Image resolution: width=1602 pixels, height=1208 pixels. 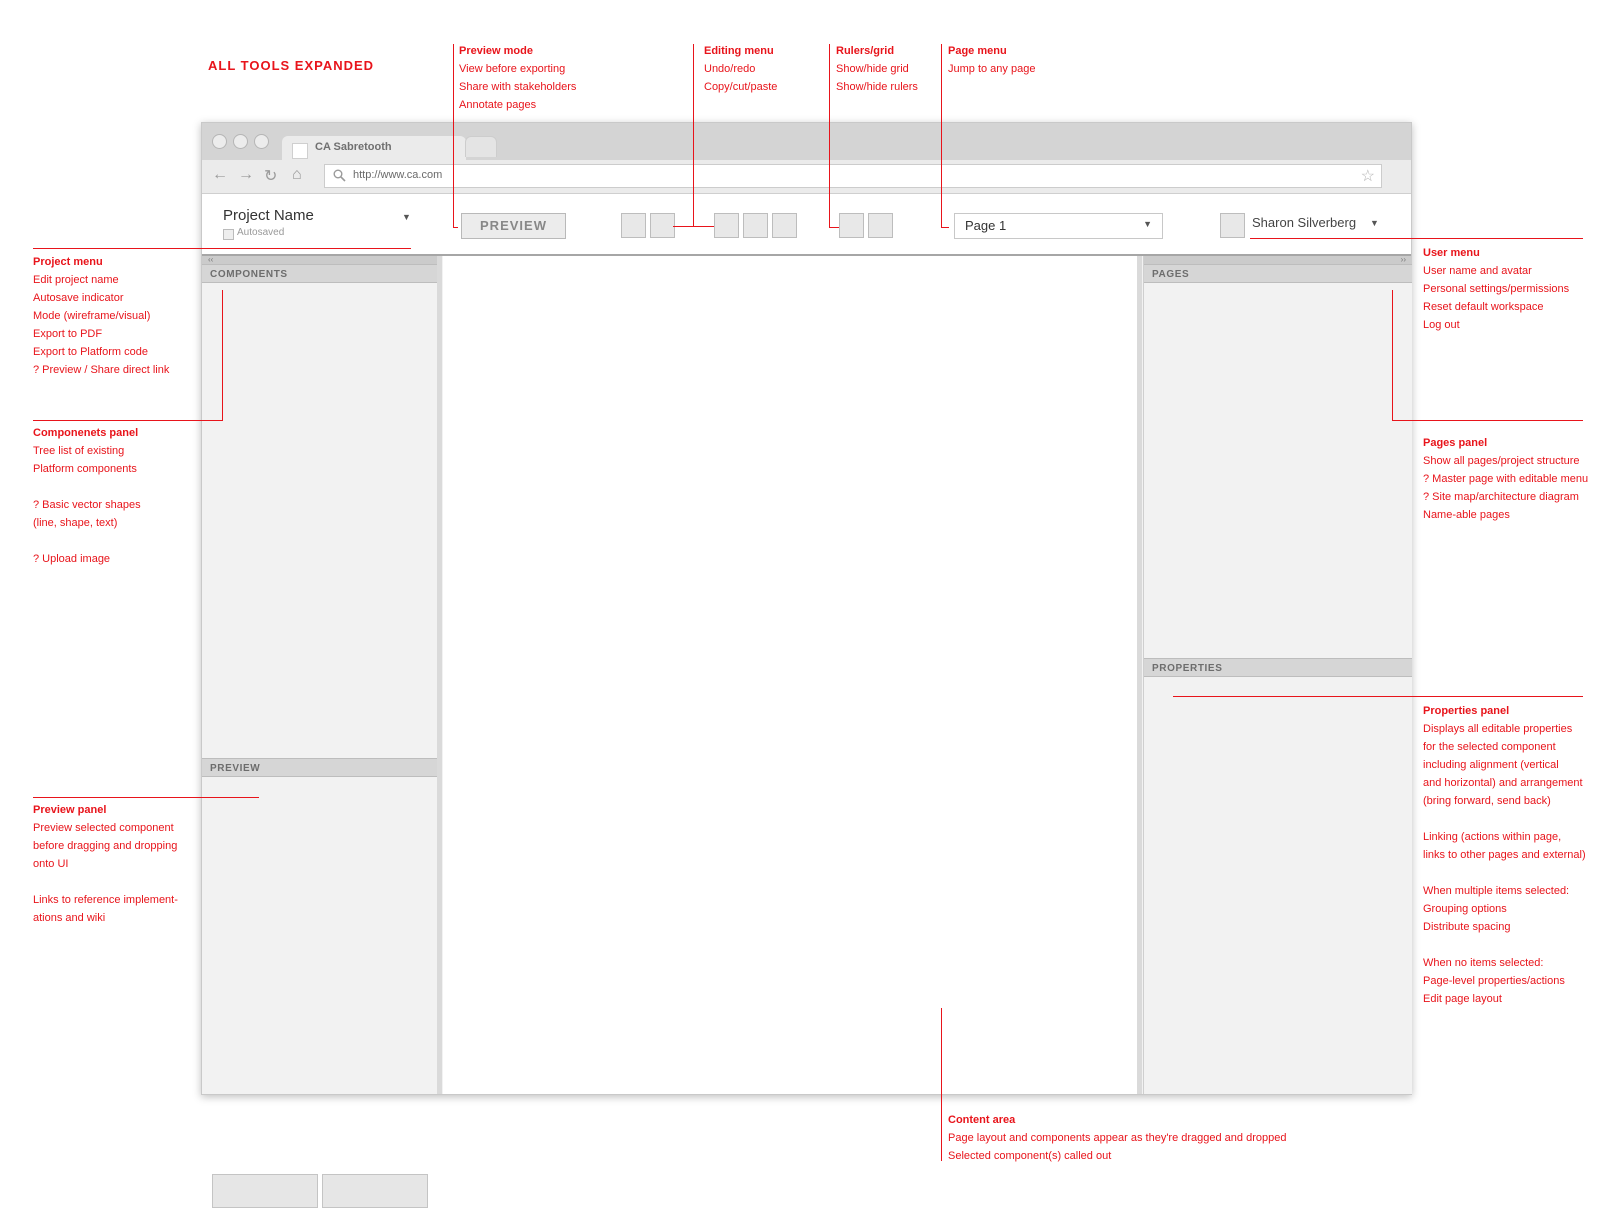 I want to click on address-bar: http://www.ca.com ☆, so click(x=853, y=176).